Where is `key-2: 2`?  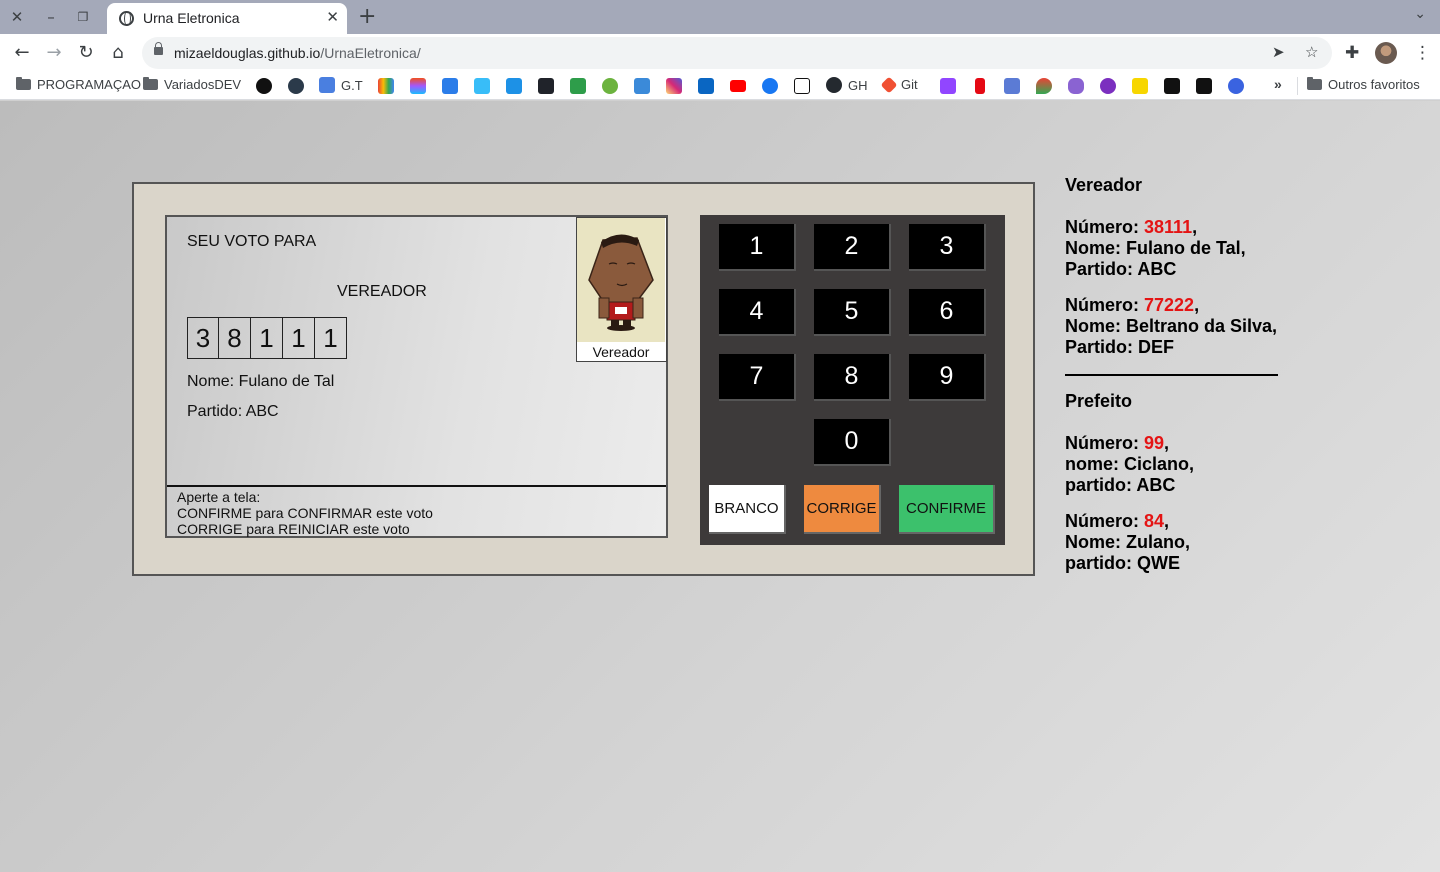
key-2: 2 is located at coordinates (852, 247).